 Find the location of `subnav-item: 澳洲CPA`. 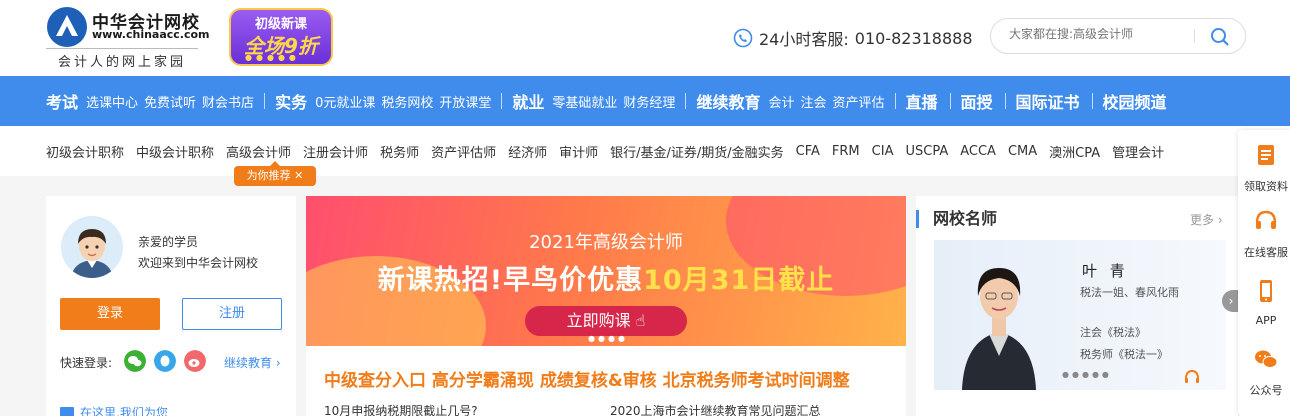

subnav-item: 澳洲CPA is located at coordinates (1074, 151).